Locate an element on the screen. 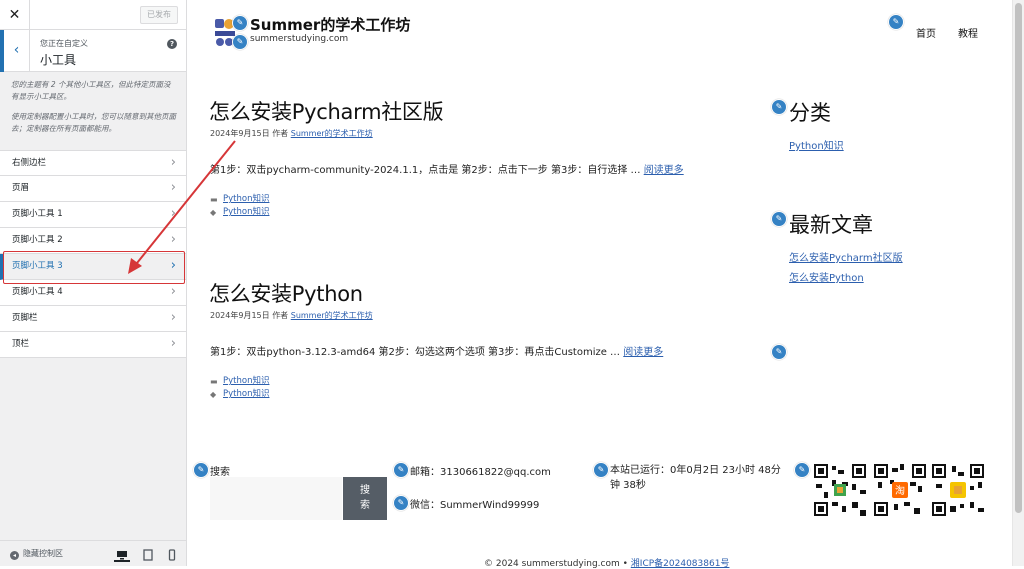 Image resolution: width=1024 pixels, height=569 pixels. hide-controls-label: 隐藏控制区 is located at coordinates (43, 553).